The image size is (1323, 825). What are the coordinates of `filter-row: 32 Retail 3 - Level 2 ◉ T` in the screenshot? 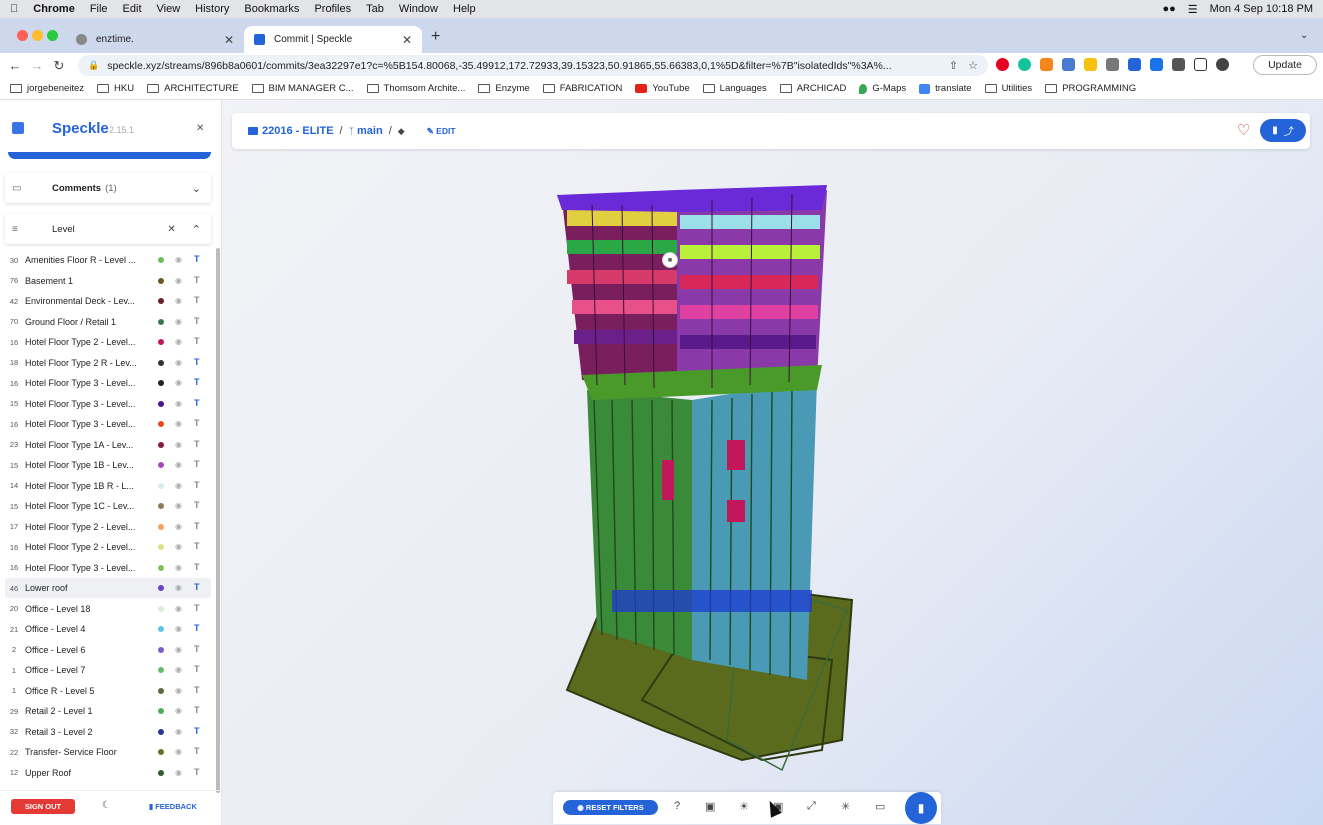 It's located at (108, 732).